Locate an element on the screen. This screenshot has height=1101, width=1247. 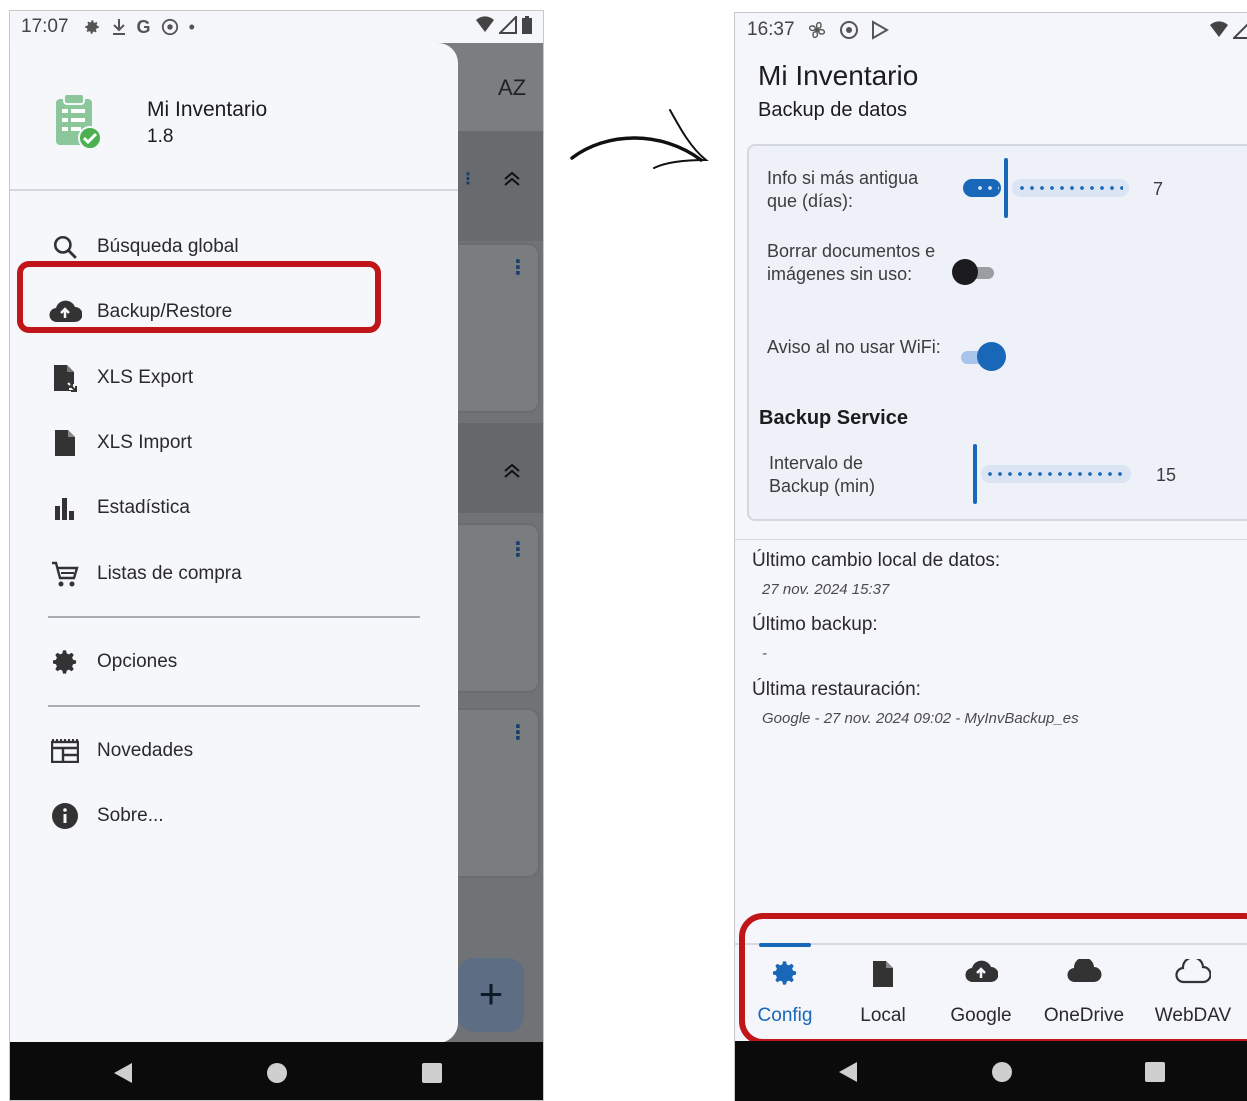
last-restore-label: Última restauración: is located at coordinates (836, 689).